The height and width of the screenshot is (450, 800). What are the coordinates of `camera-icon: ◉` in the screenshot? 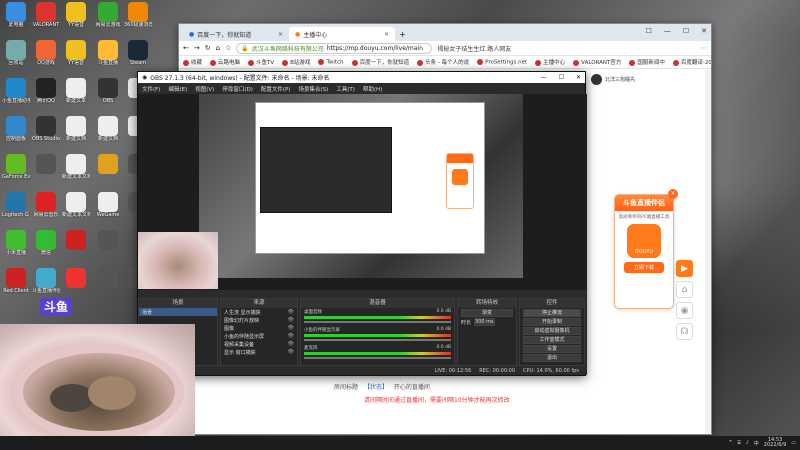 It's located at (684, 310).